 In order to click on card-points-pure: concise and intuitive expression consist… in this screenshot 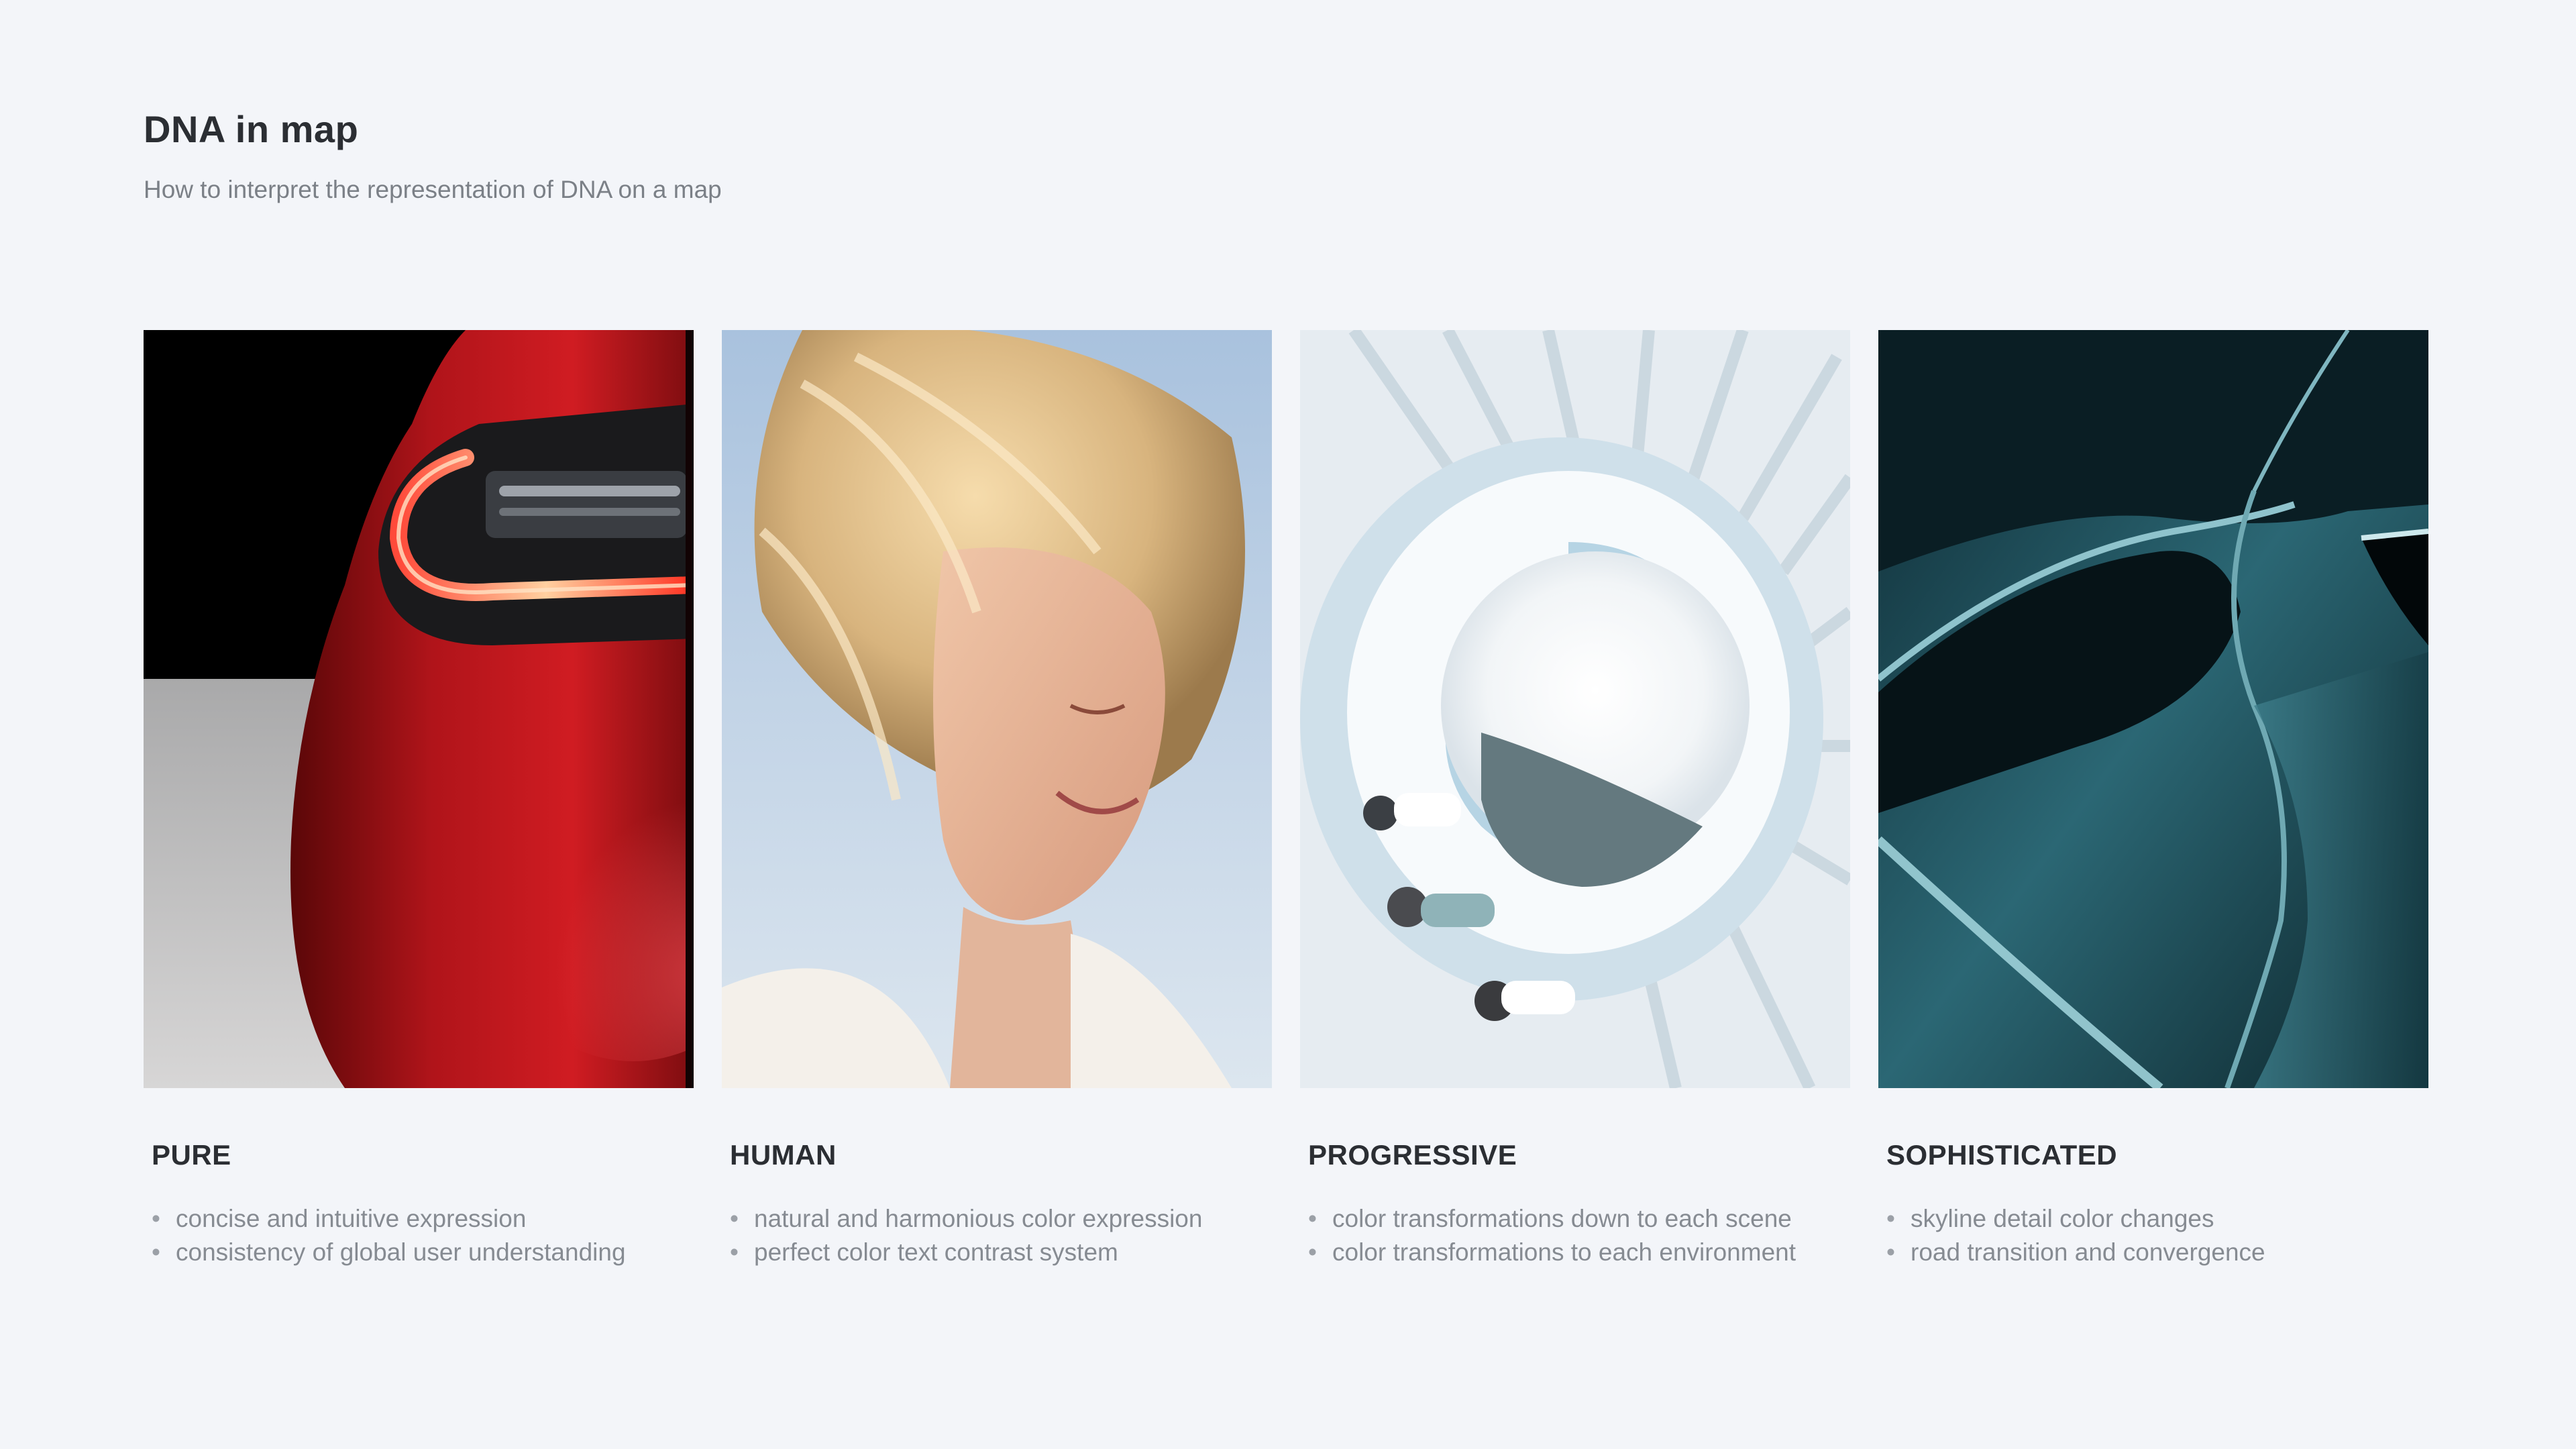, I will do `click(440, 1235)`.